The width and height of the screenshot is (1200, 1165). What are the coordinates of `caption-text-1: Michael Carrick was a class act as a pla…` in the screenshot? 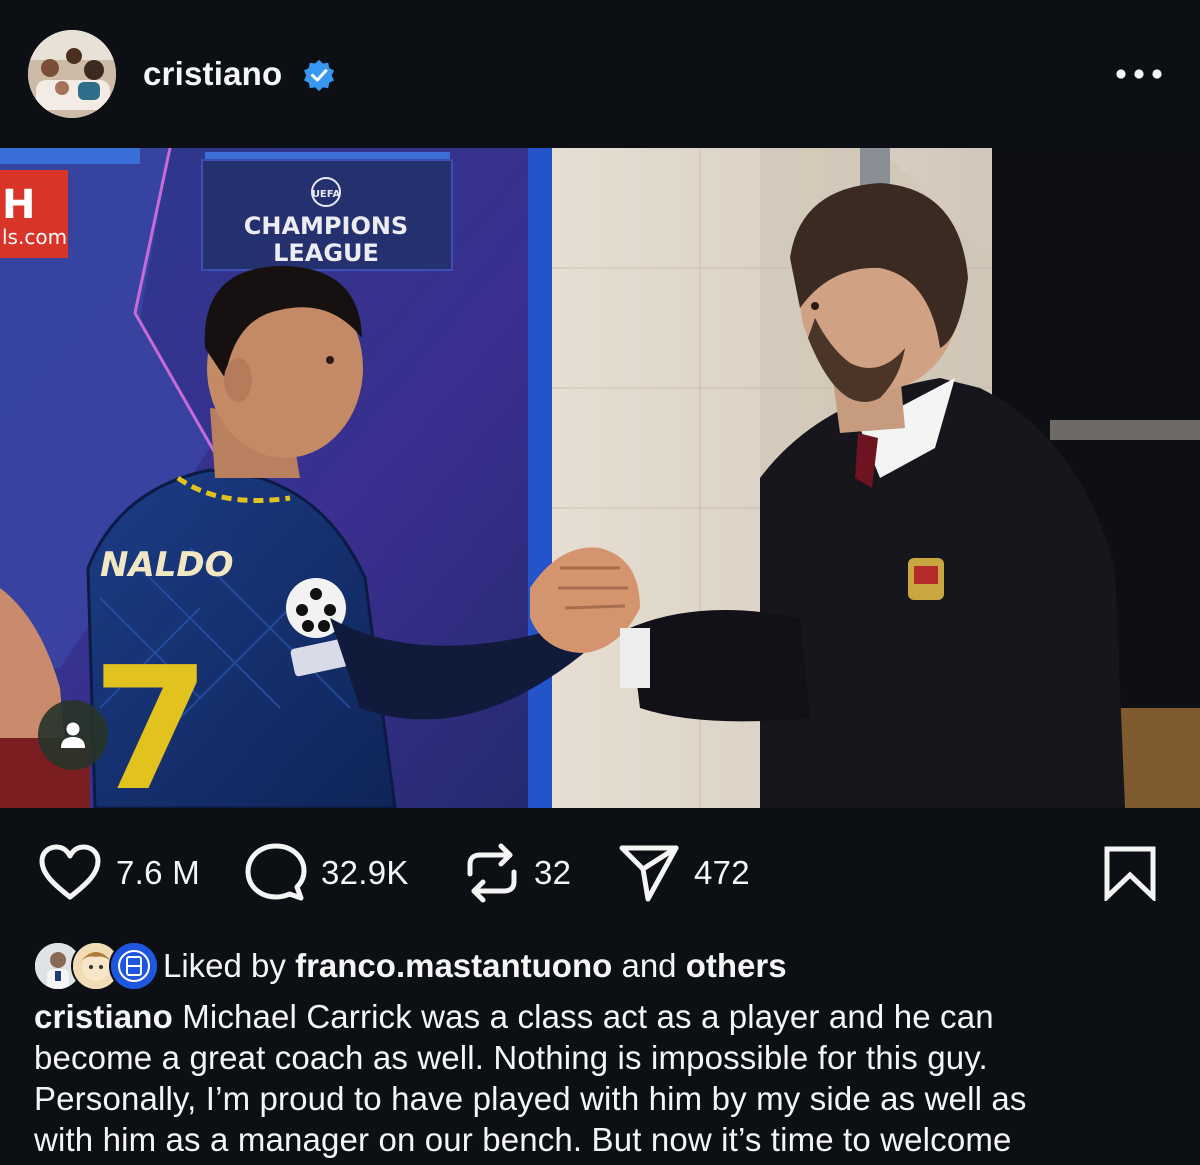 It's located at (588, 1016).